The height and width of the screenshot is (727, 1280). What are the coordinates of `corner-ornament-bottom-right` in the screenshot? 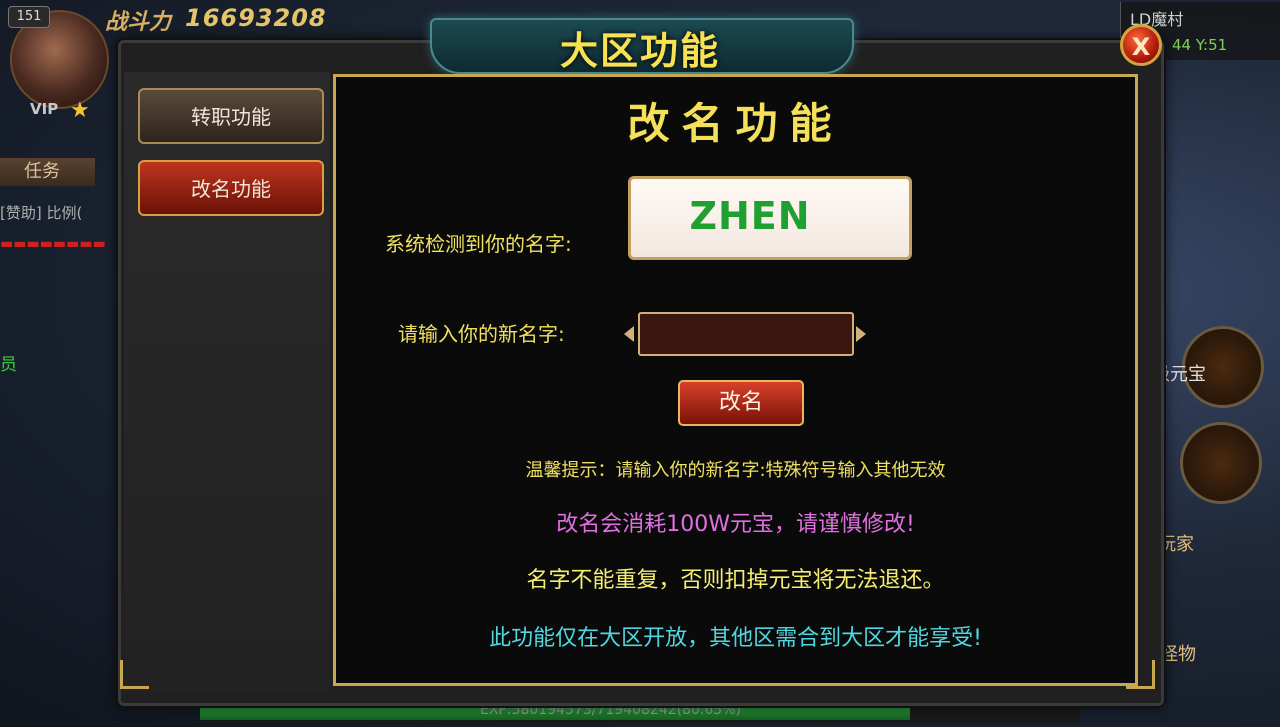 It's located at (1140, 674).